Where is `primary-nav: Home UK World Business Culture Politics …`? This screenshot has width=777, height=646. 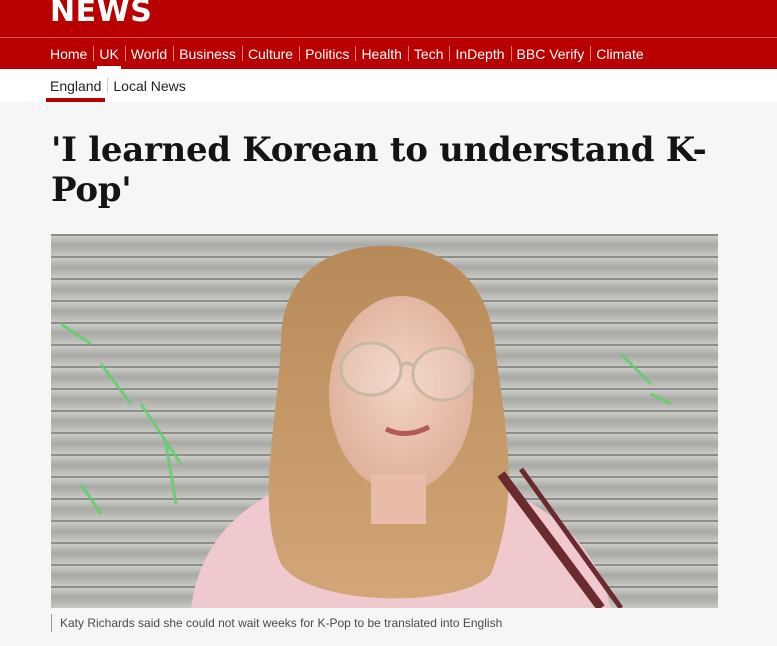 primary-nav: Home UK World Business Culture Politics … is located at coordinates (388, 53).